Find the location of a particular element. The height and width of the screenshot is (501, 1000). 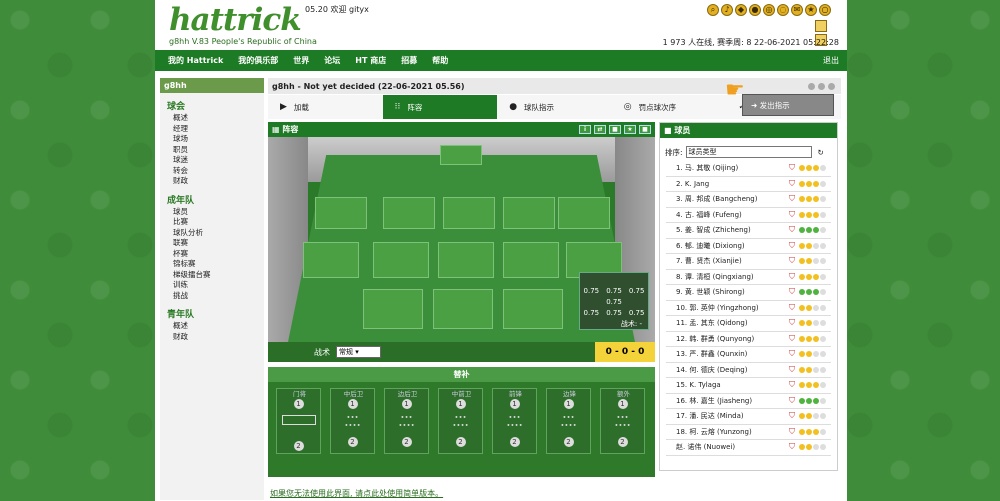

step-penalty-order: ◎ 罚点球次序 is located at coordinates (669, 107).